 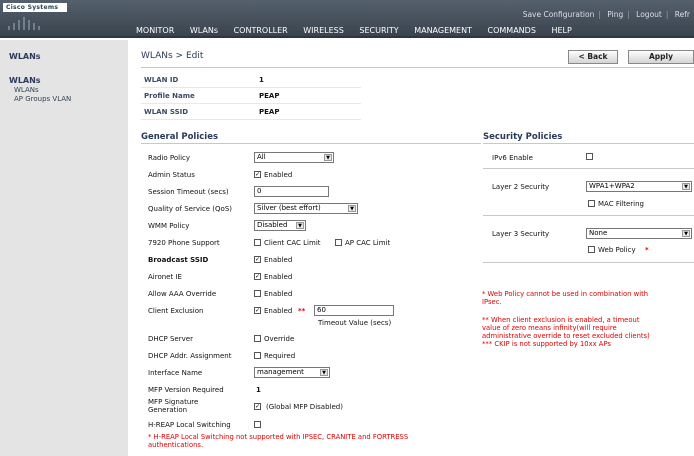 I want to click on back-button: < Back, so click(x=593, y=57).